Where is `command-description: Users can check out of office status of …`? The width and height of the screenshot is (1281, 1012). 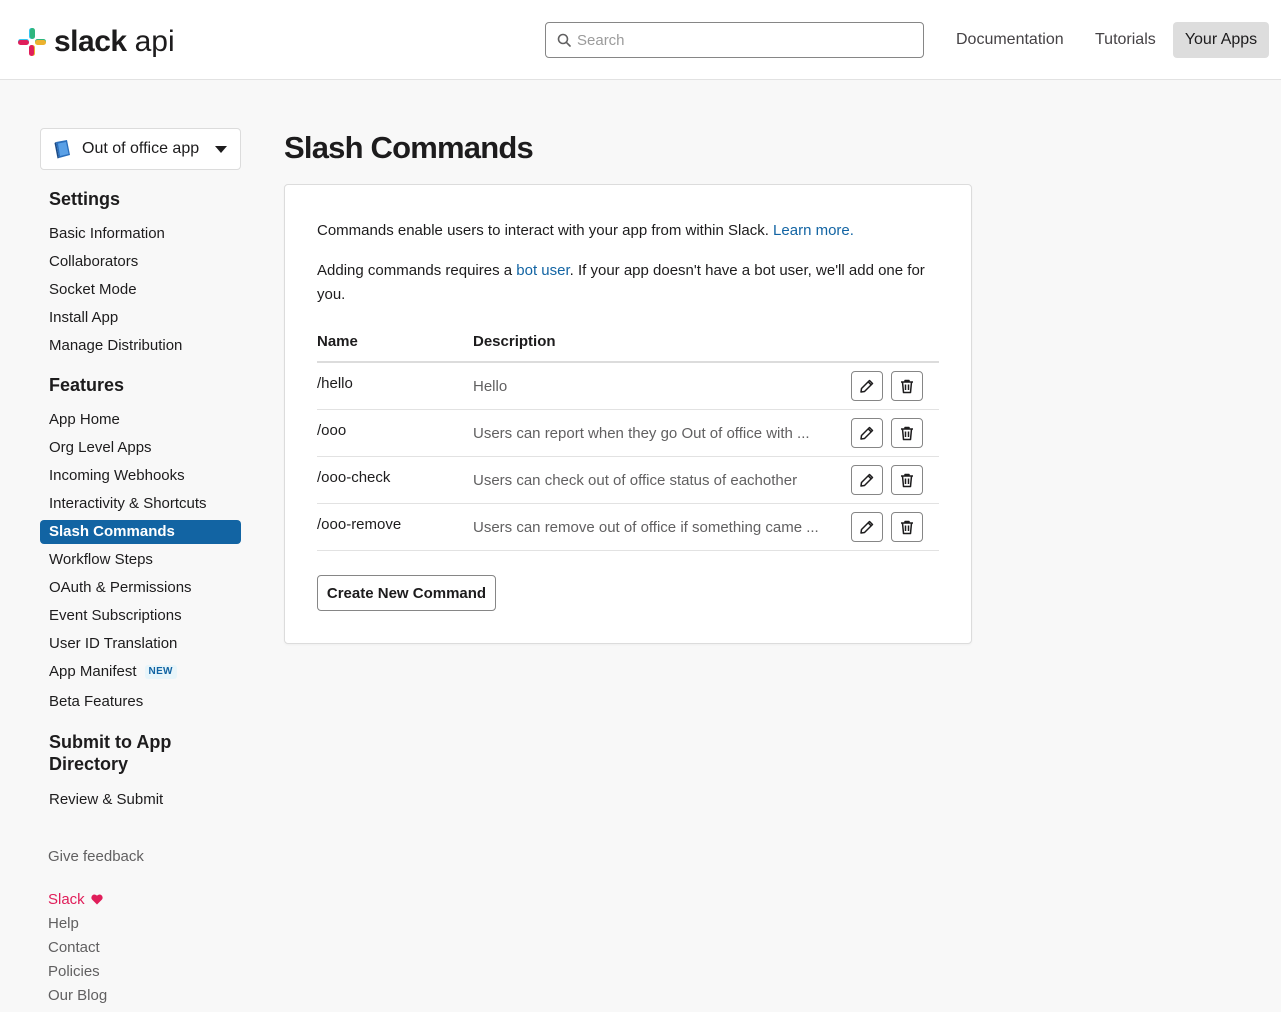
command-description: Users can check out of office status of … is located at coordinates (635, 480).